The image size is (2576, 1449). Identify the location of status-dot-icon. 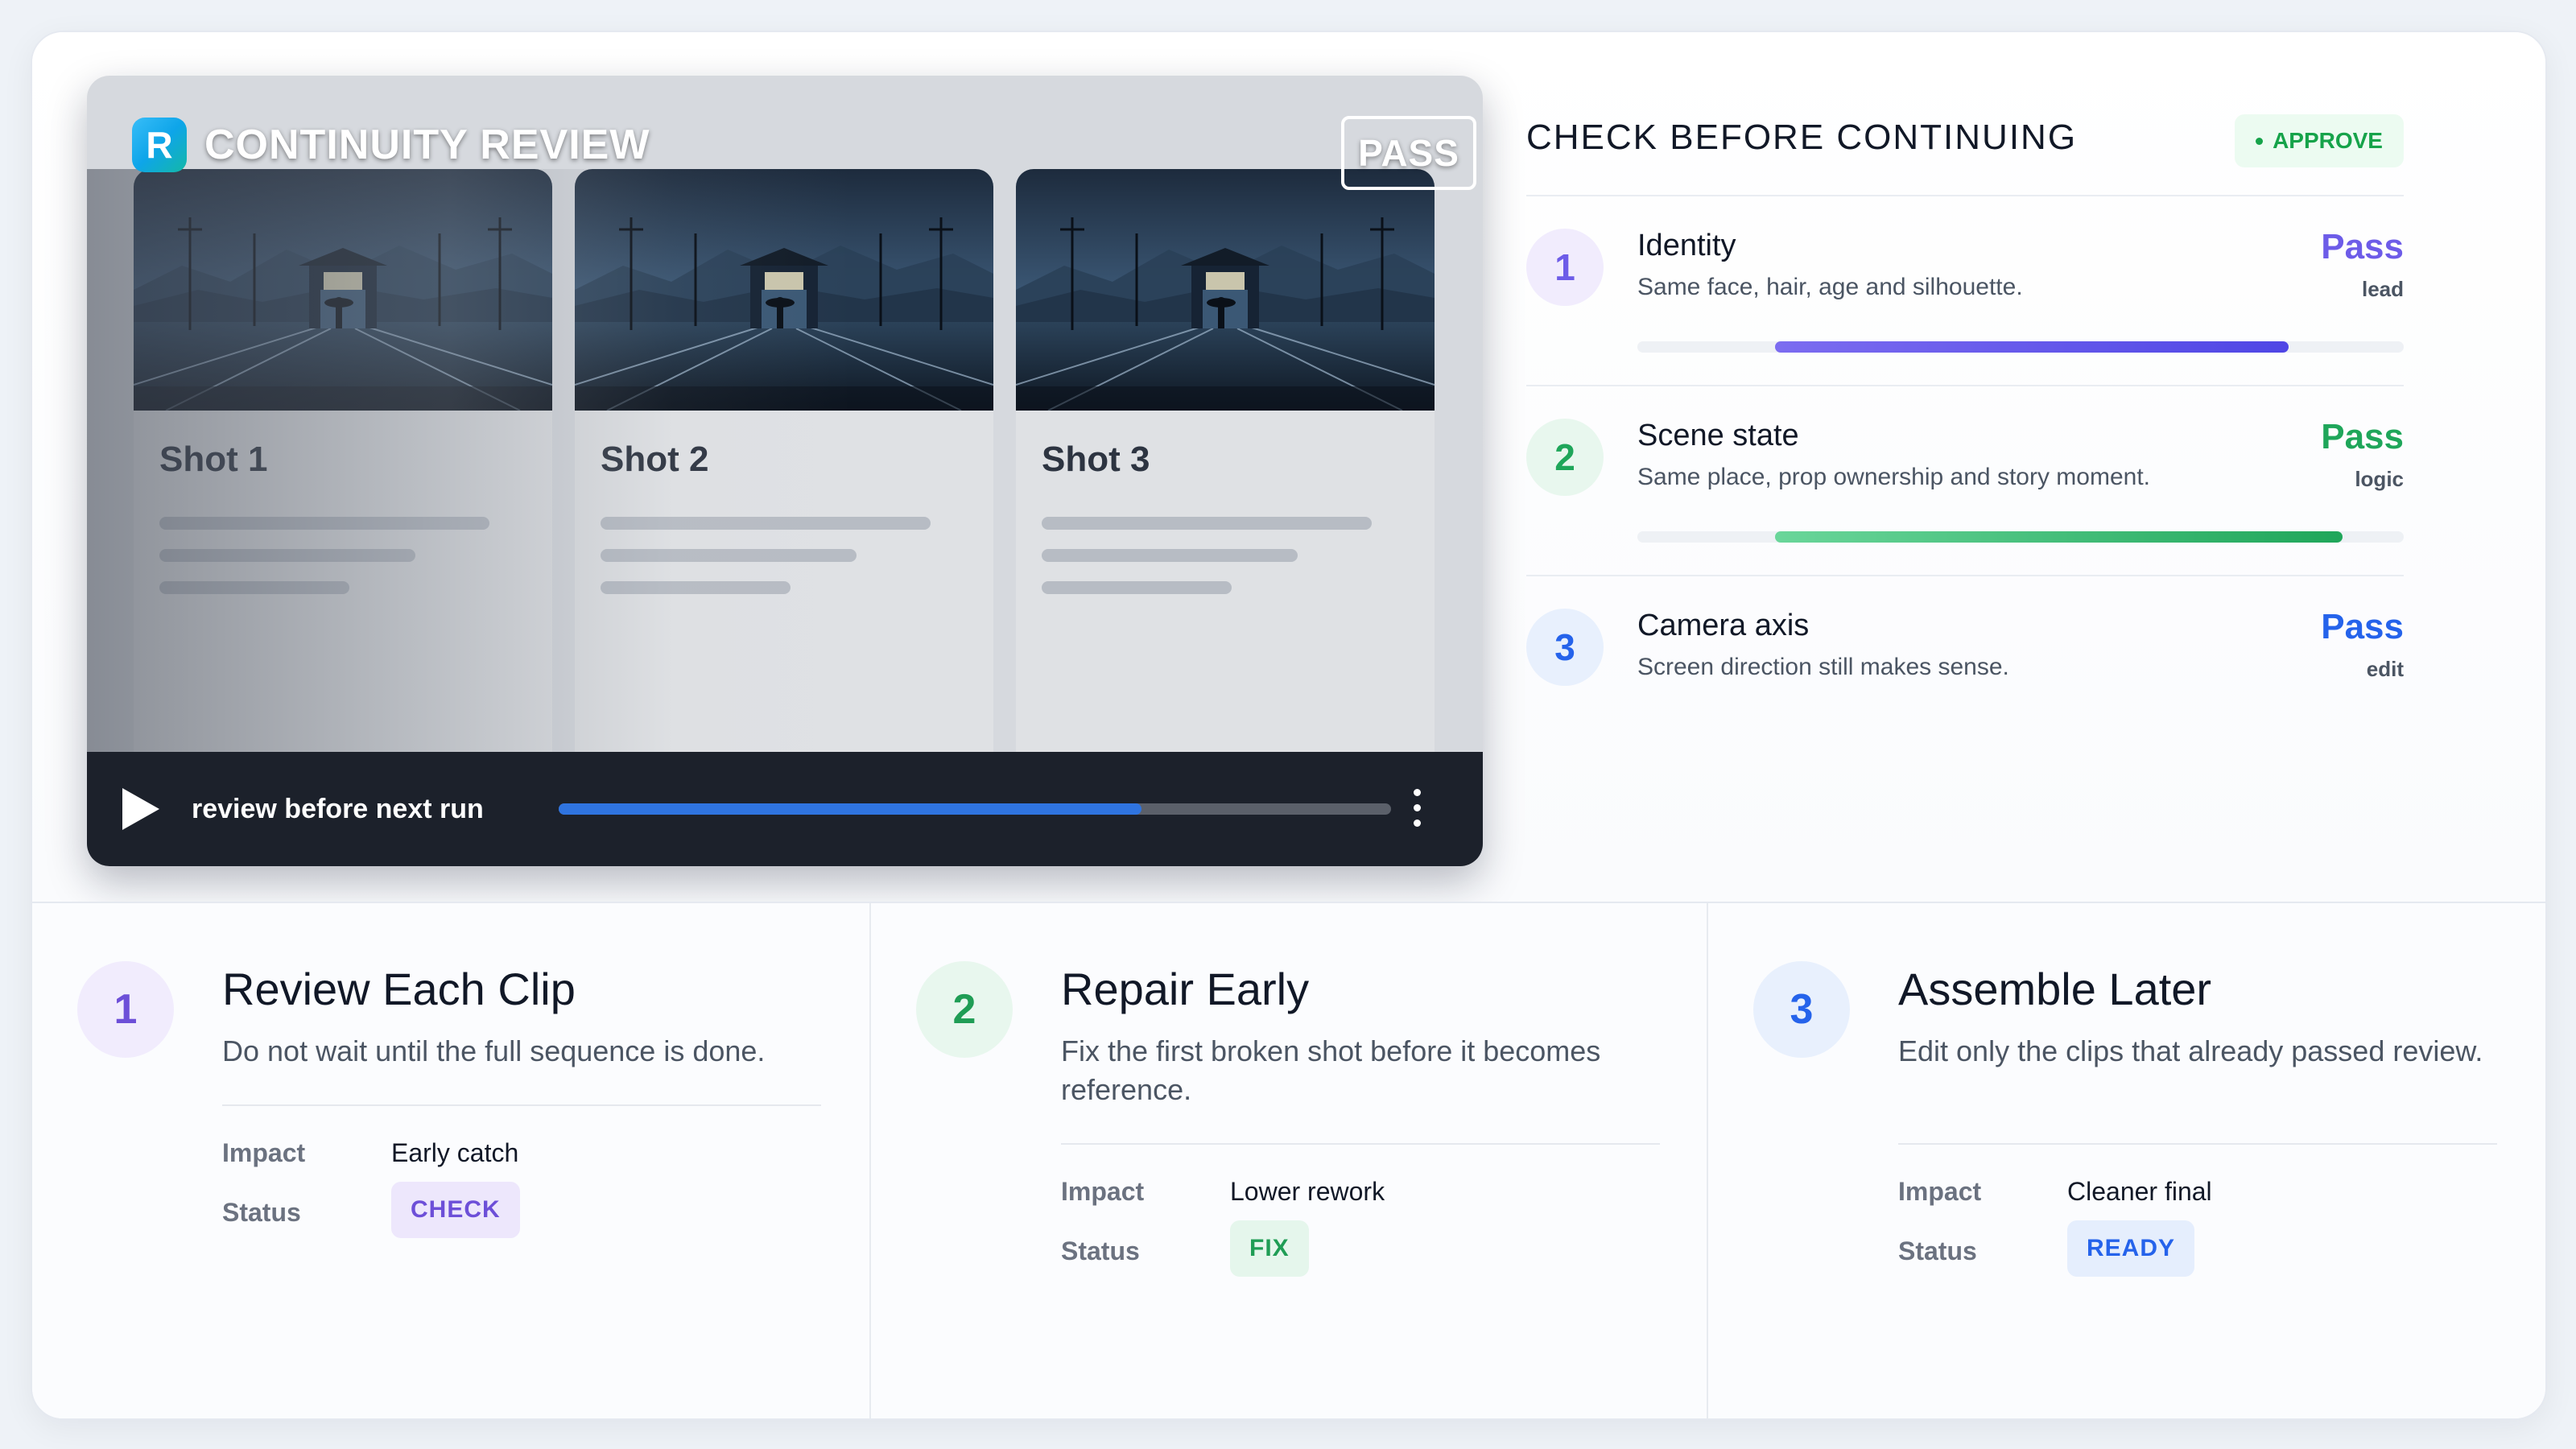
(2260, 141).